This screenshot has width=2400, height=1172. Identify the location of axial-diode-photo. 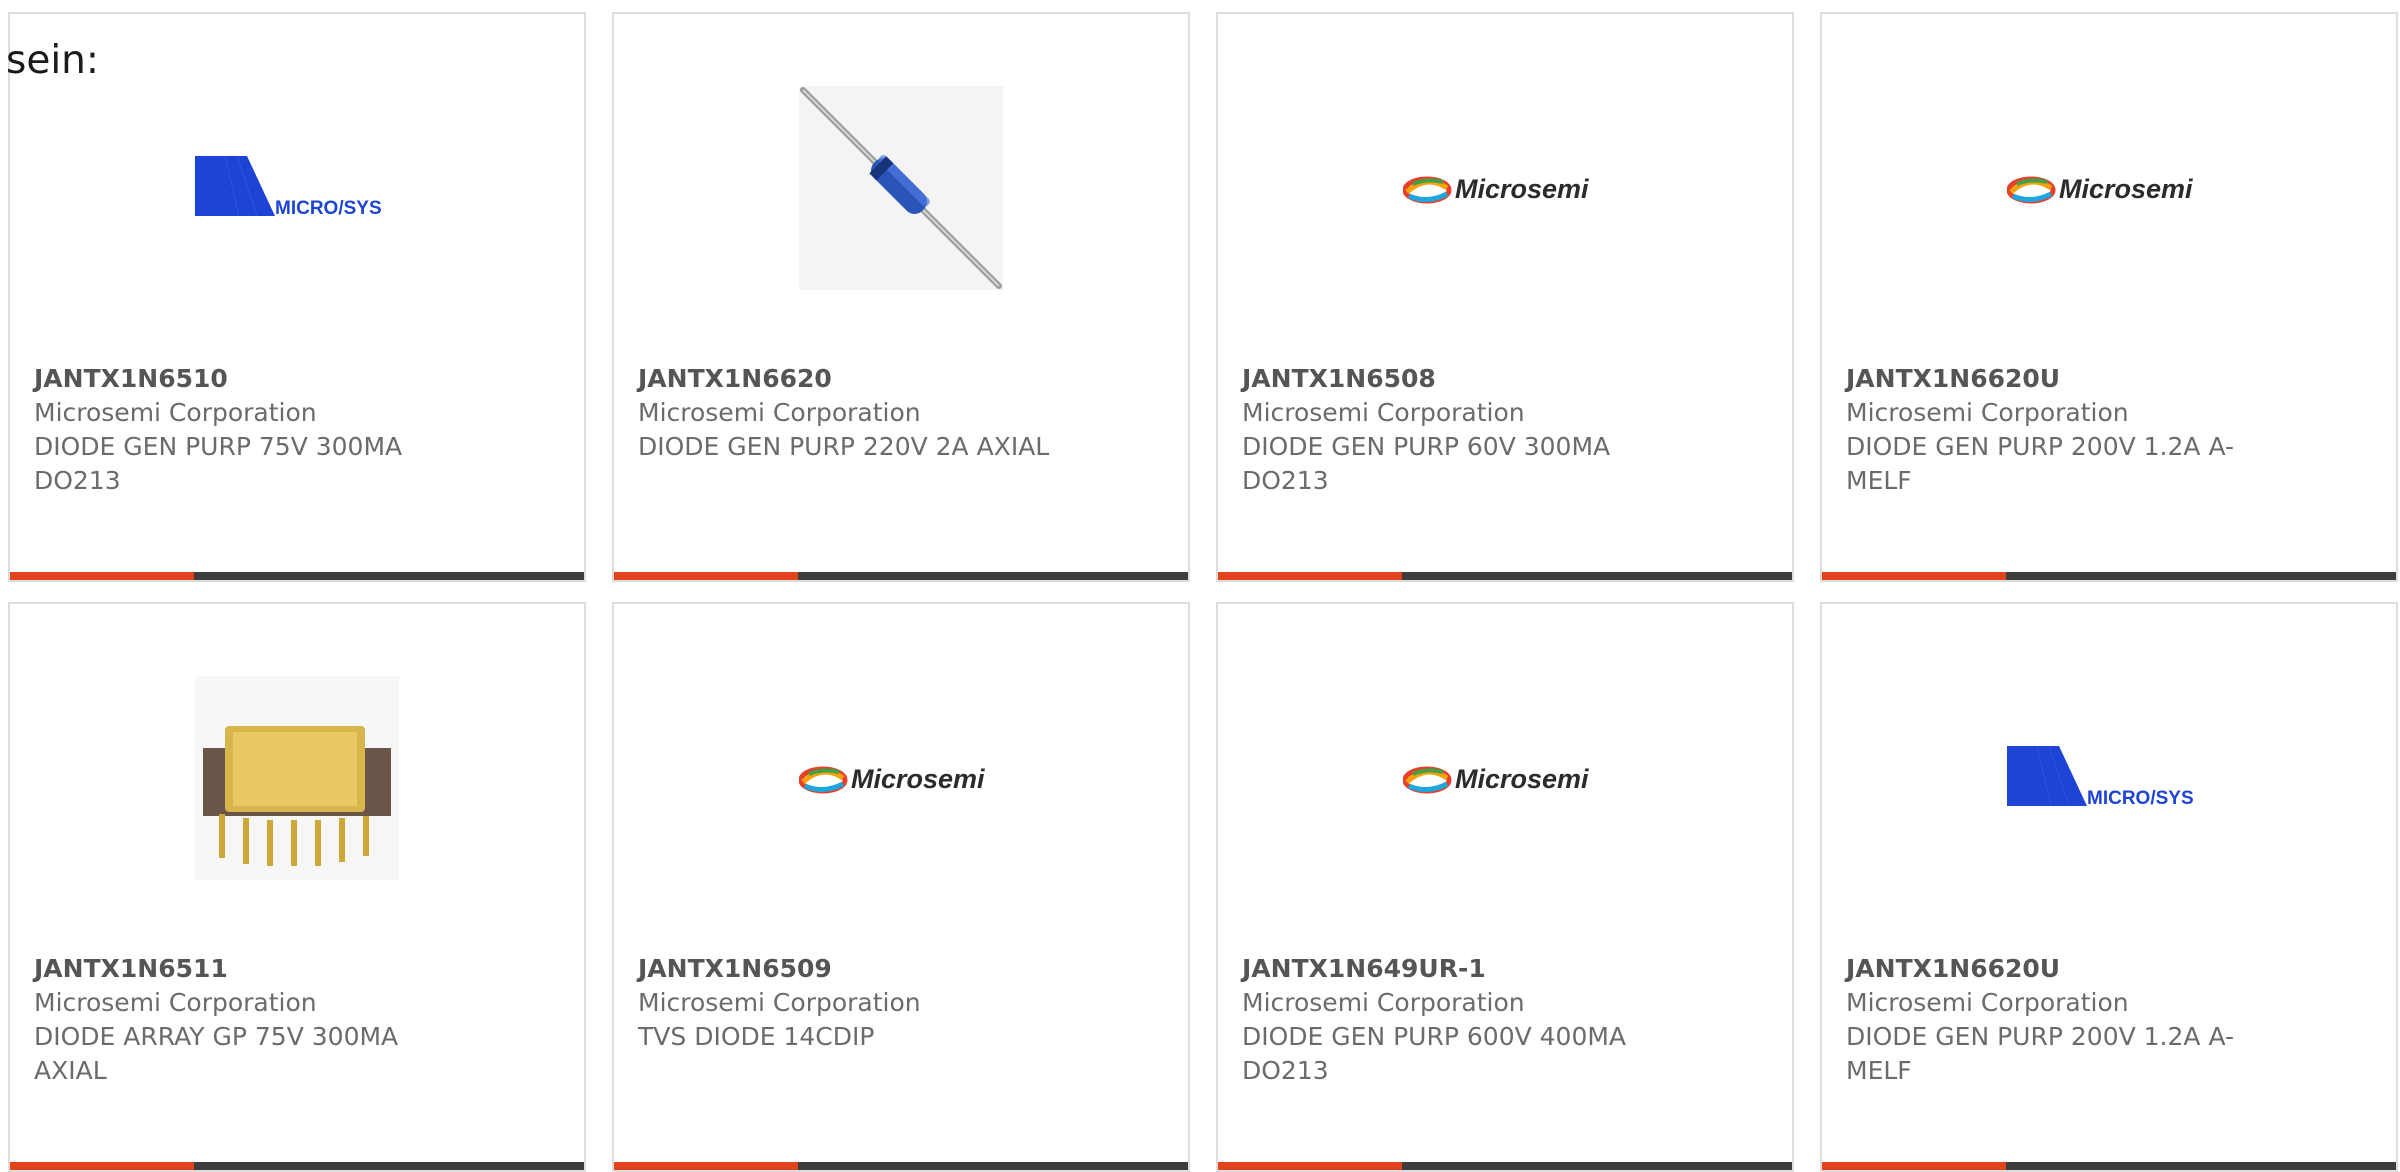
(901, 188).